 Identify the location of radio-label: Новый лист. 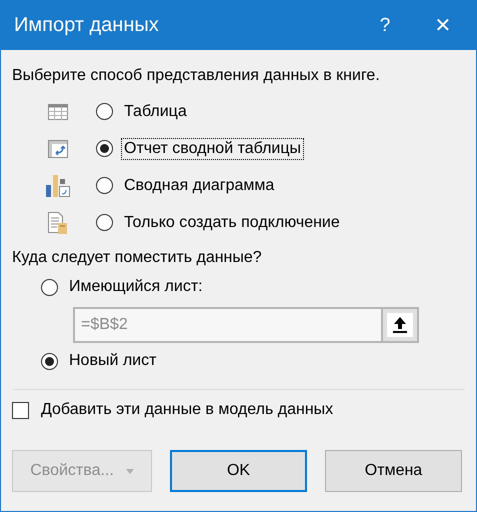
(113, 361).